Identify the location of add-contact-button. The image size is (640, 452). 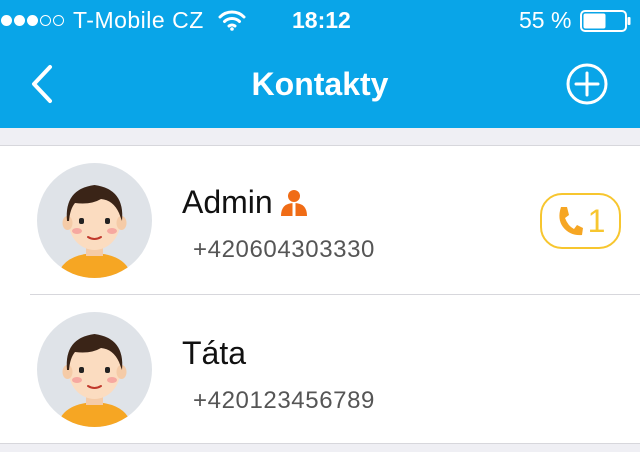
(587, 84).